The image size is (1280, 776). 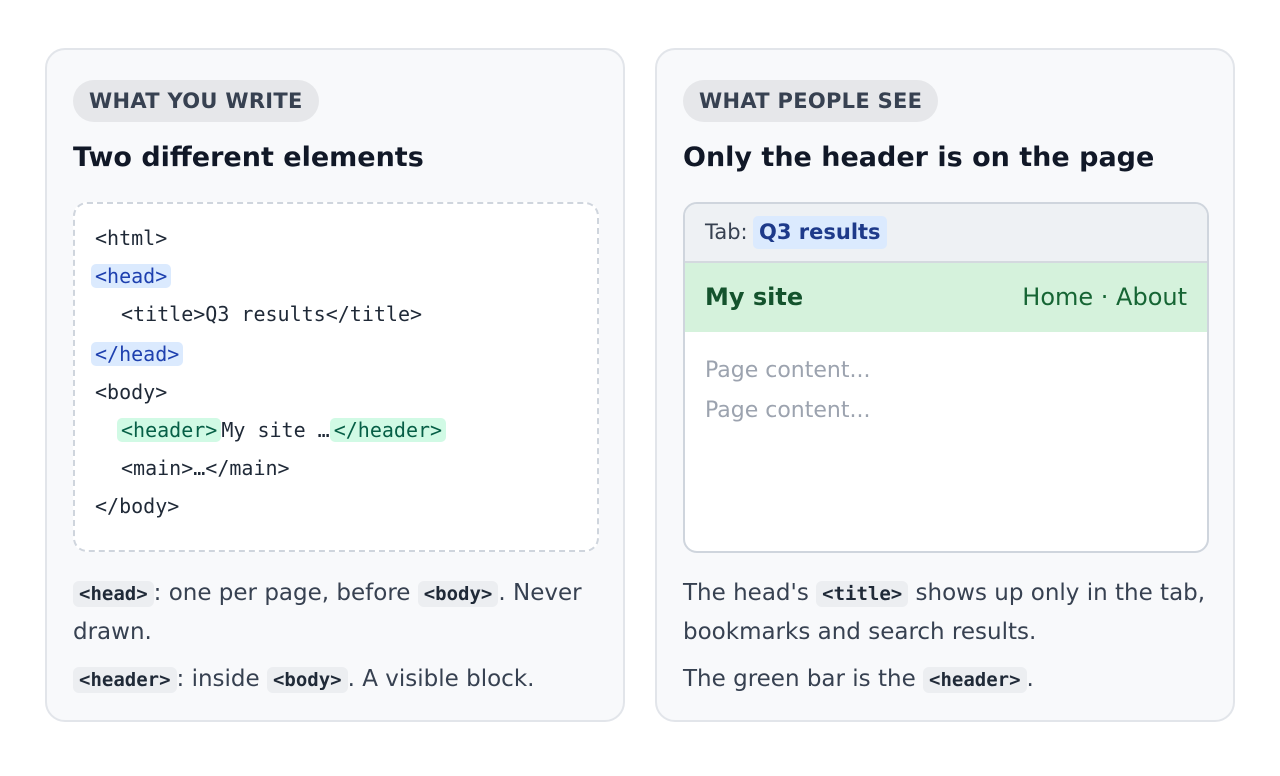 What do you see at coordinates (248, 157) in the screenshot?
I see `card-title: Two different elements` at bounding box center [248, 157].